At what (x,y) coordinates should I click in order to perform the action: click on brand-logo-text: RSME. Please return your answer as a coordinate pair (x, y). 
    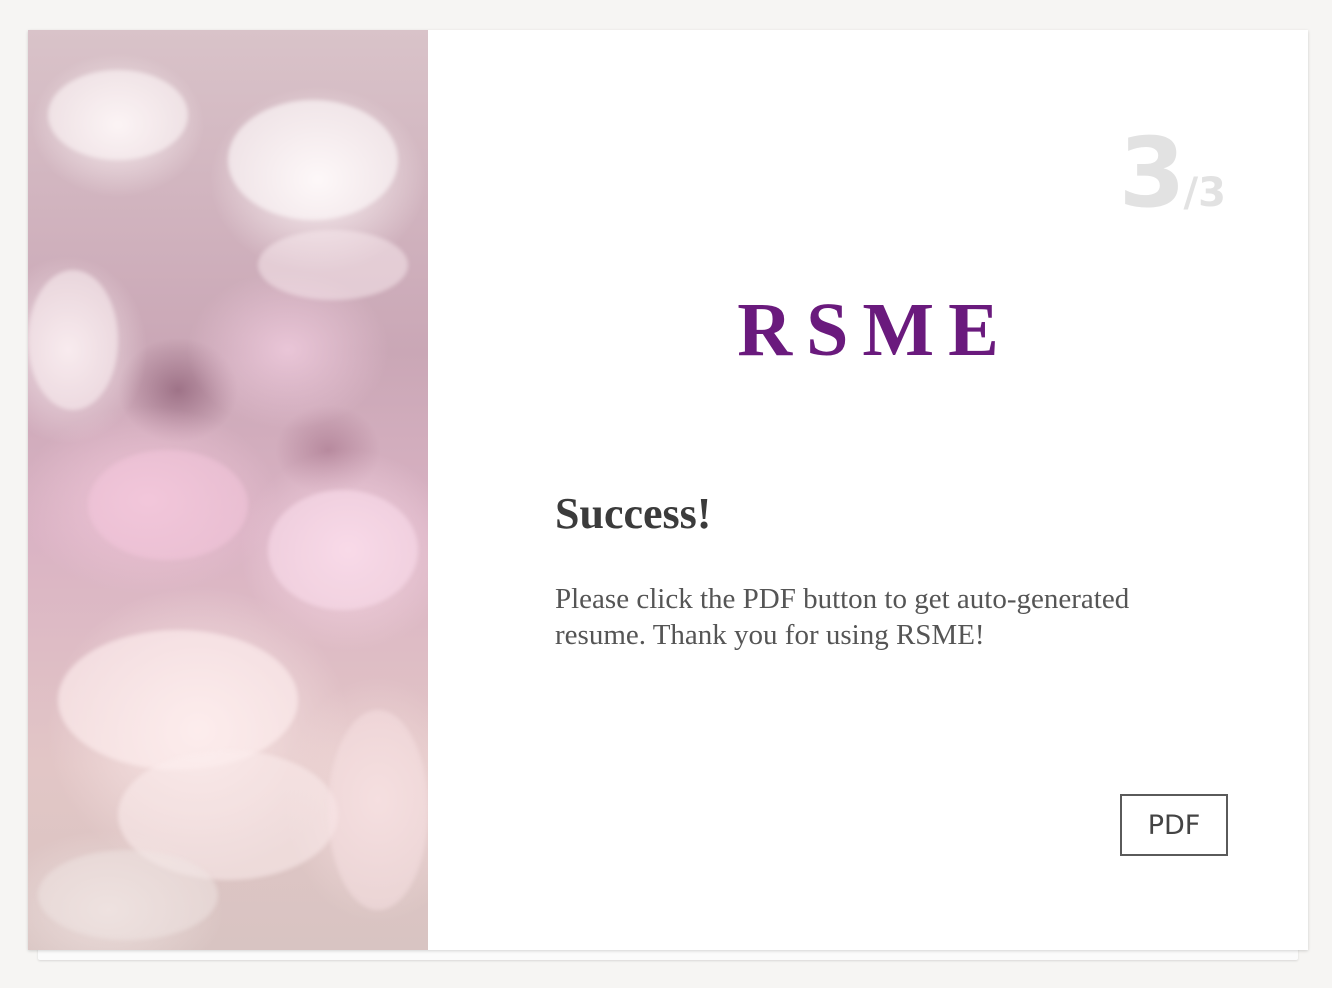
    Looking at the image, I should click on (875, 330).